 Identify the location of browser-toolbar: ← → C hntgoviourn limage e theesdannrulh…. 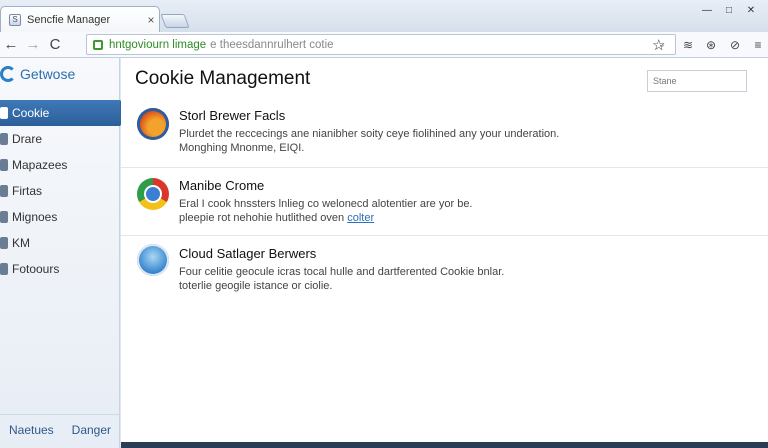
(384, 45).